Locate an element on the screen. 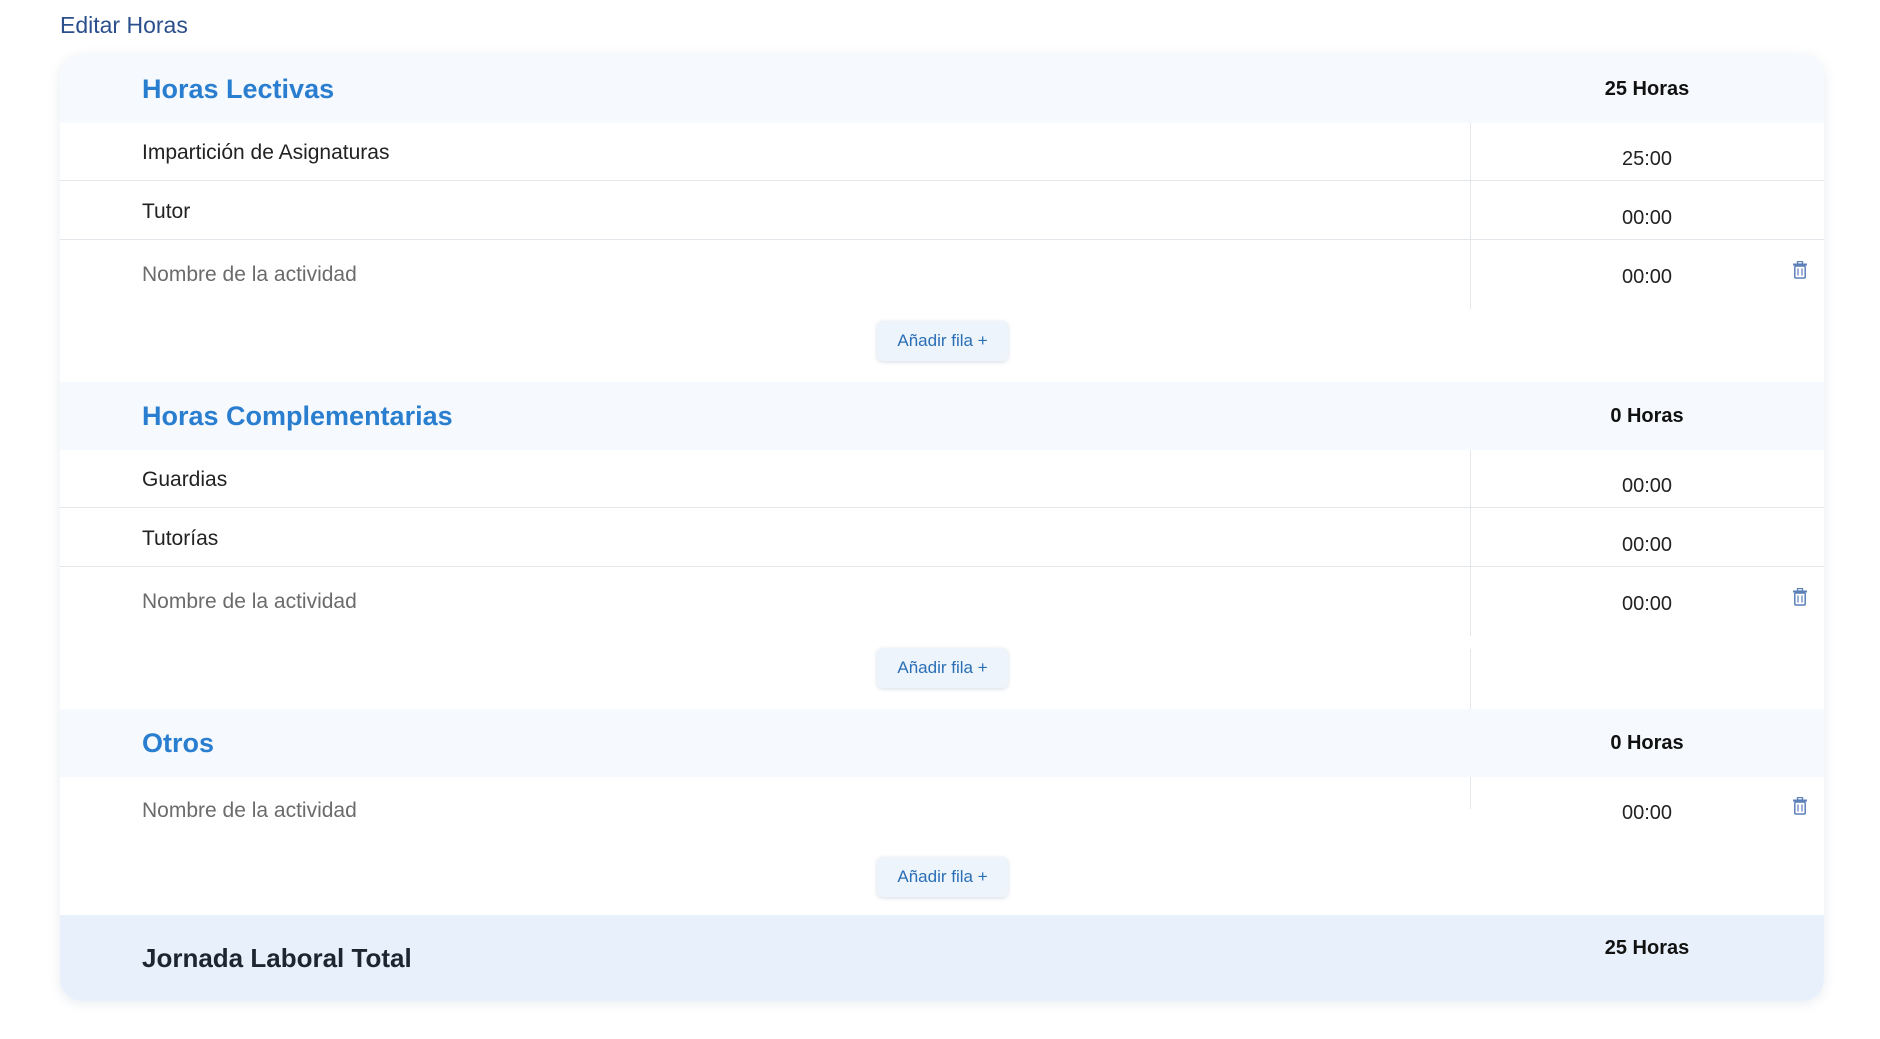 The width and height of the screenshot is (1880, 1039). activity-row: Impartición de Asignaturas 25:00 is located at coordinates (942, 152).